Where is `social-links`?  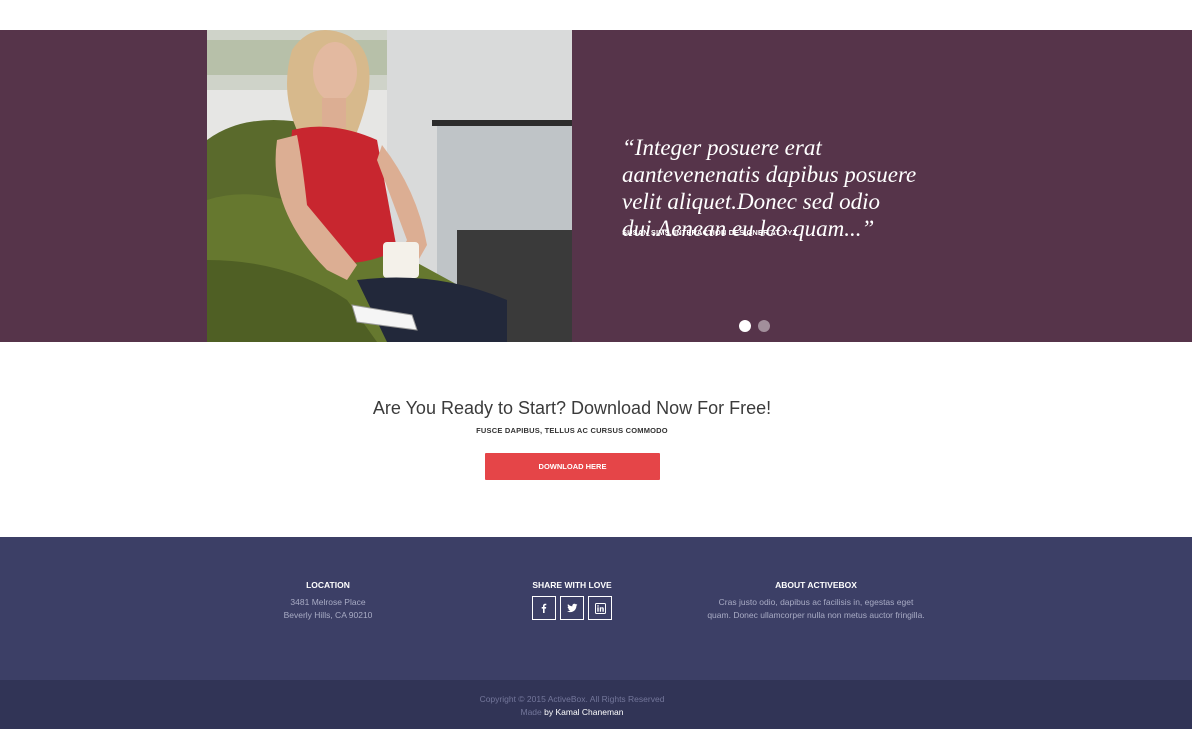 social-links is located at coordinates (572, 608).